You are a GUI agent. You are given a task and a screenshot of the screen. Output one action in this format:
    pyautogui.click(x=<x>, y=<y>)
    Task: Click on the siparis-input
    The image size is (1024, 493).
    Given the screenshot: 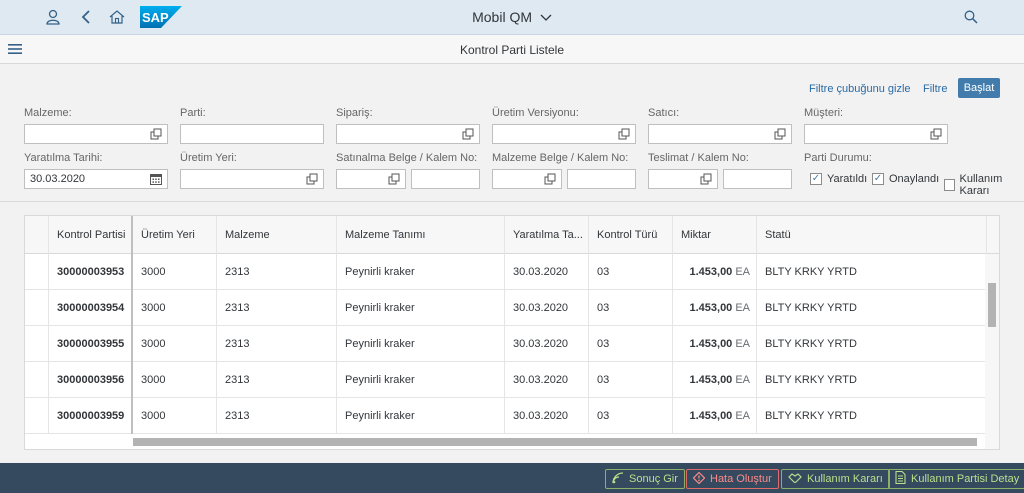 What is the action you would take?
    pyautogui.click(x=408, y=134)
    